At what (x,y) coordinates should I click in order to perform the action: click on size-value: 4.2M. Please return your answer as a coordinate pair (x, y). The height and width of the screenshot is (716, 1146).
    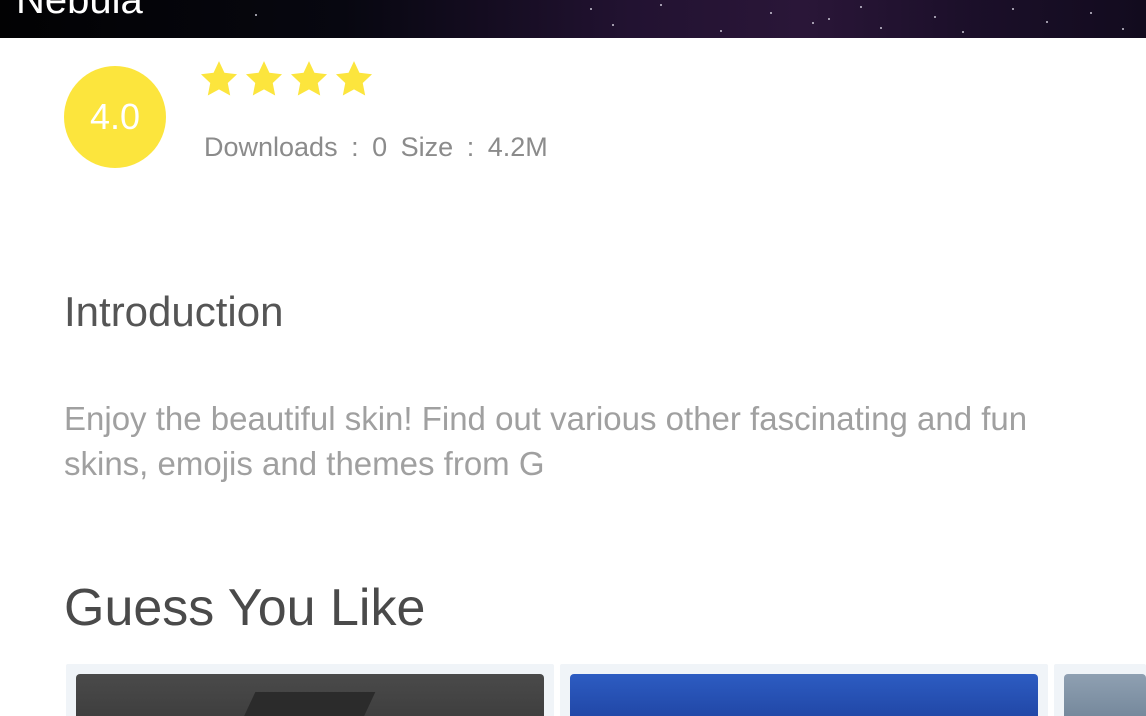
    Looking at the image, I should click on (517, 147).